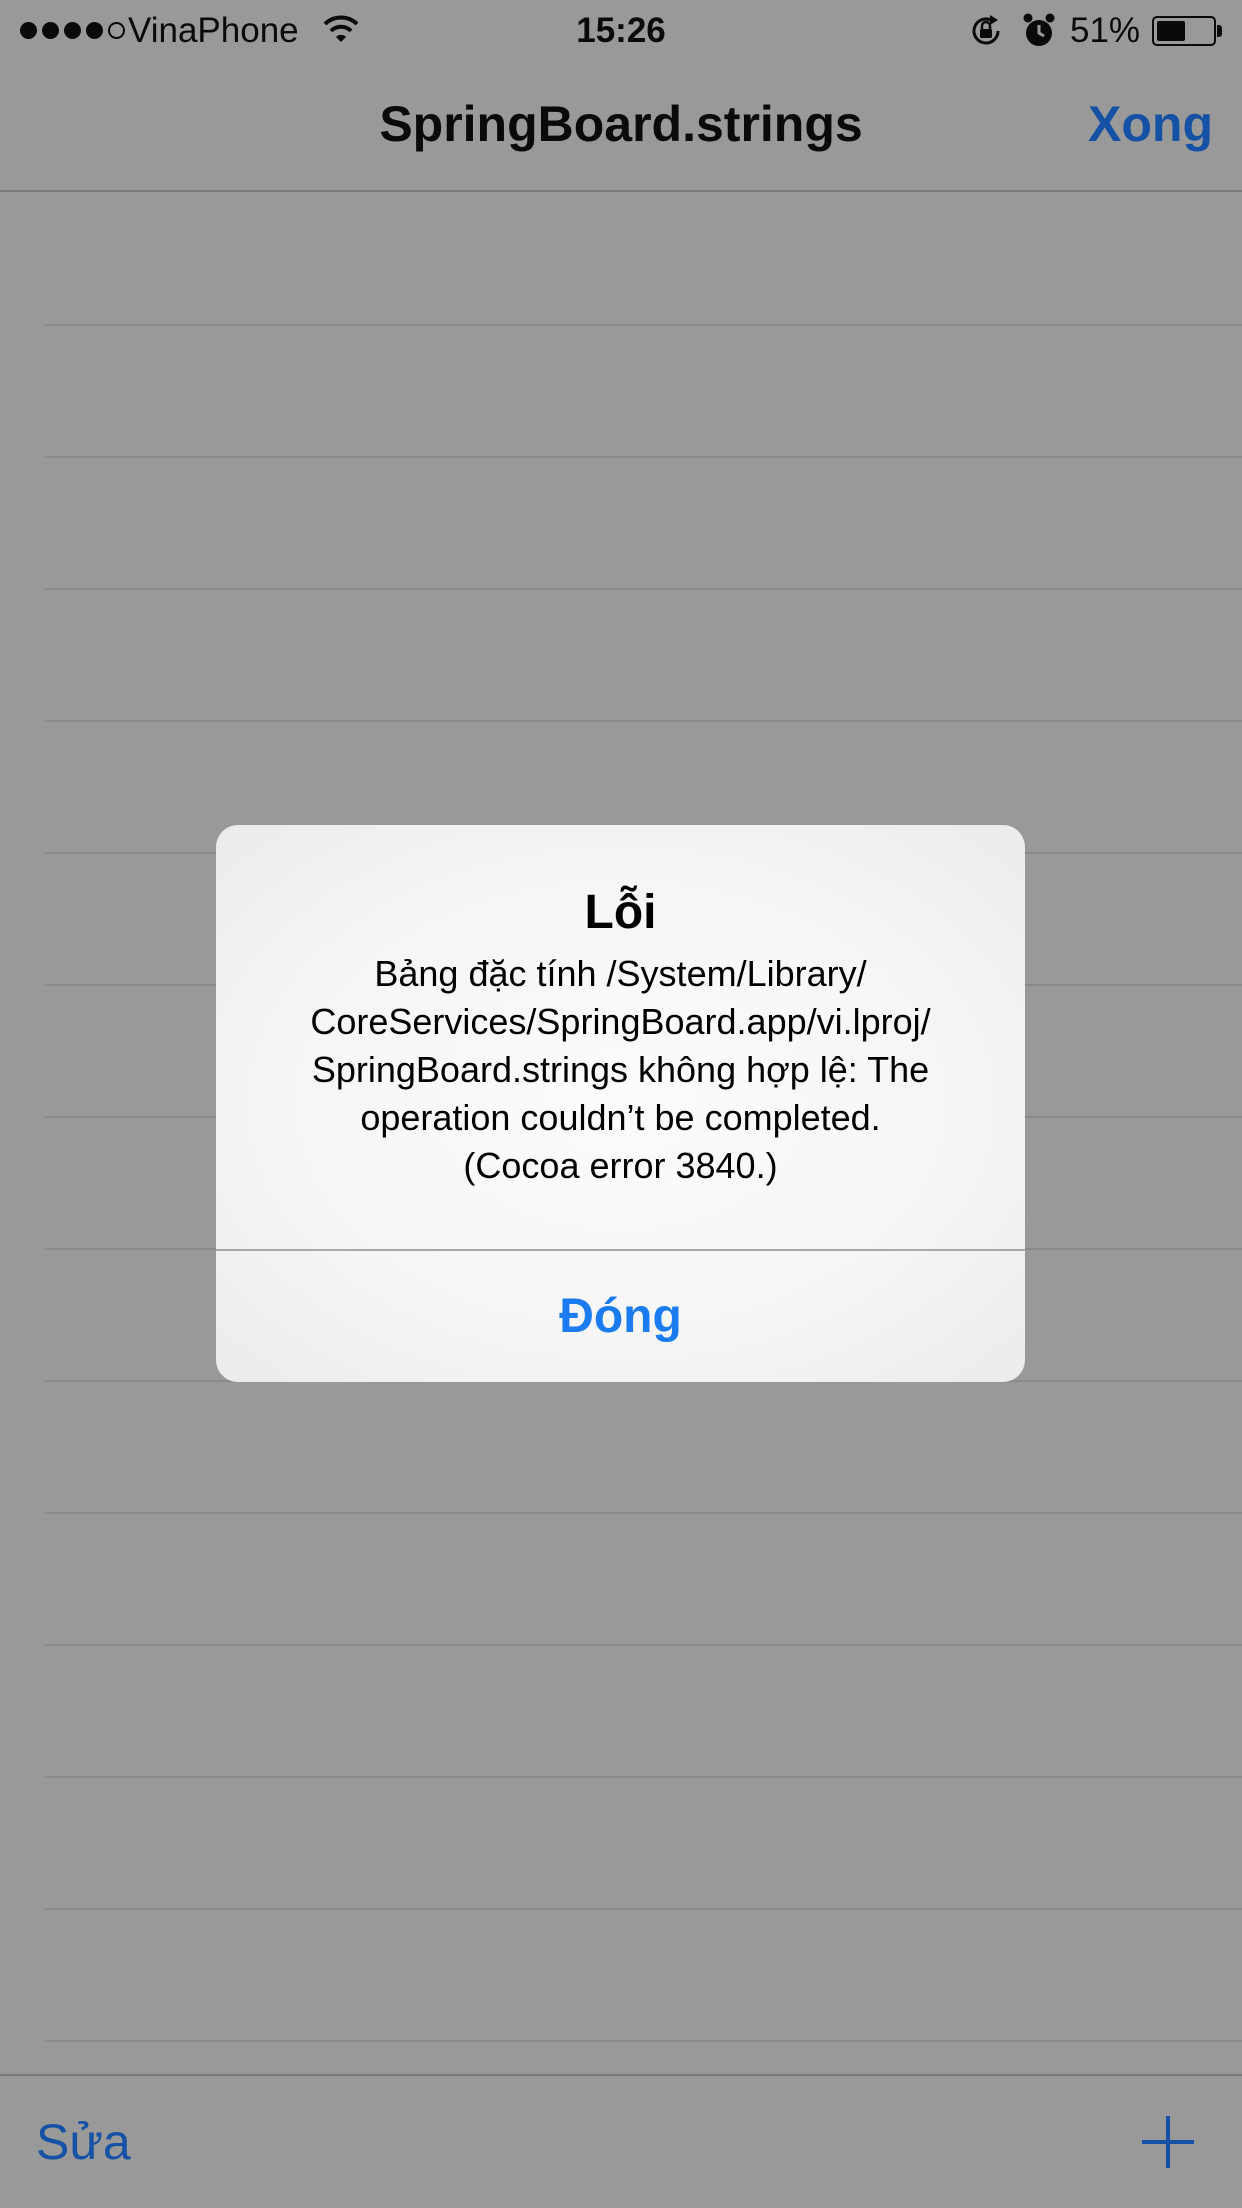 Image resolution: width=1242 pixels, height=2208 pixels. Describe the element at coordinates (621, 2141) in the screenshot. I see `bottom-toolbar: Sửa` at that location.